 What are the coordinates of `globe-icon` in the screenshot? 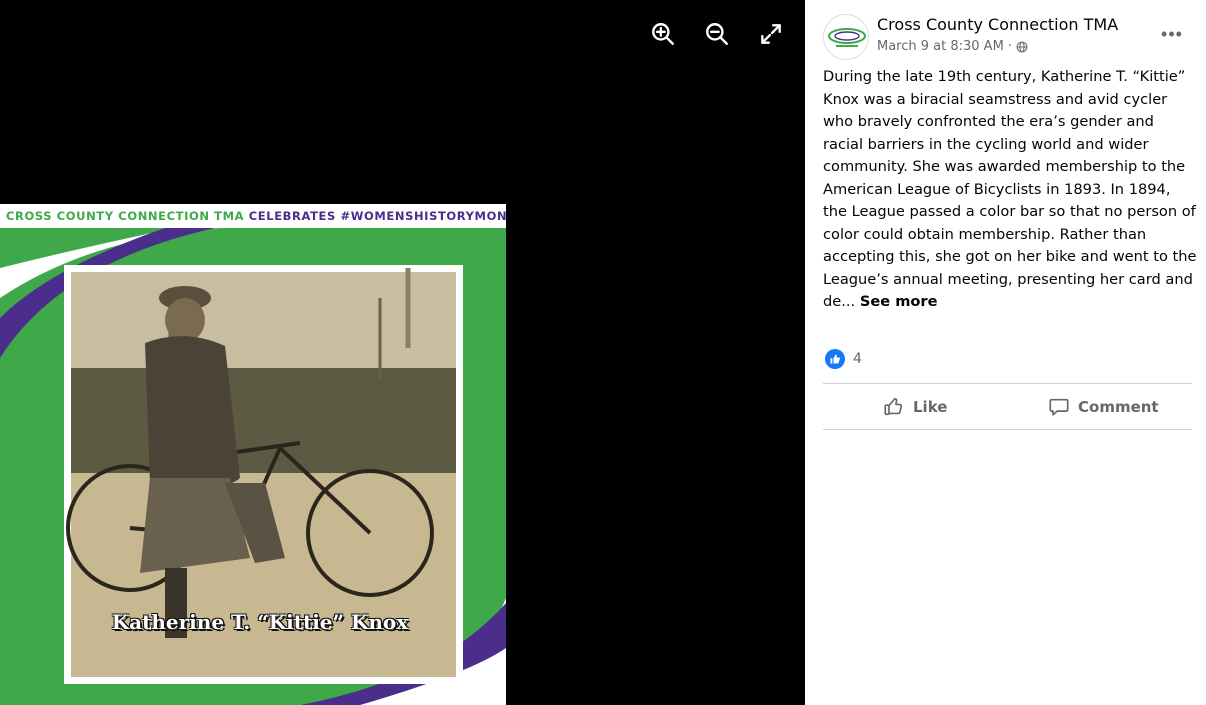 It's located at (1022, 46).